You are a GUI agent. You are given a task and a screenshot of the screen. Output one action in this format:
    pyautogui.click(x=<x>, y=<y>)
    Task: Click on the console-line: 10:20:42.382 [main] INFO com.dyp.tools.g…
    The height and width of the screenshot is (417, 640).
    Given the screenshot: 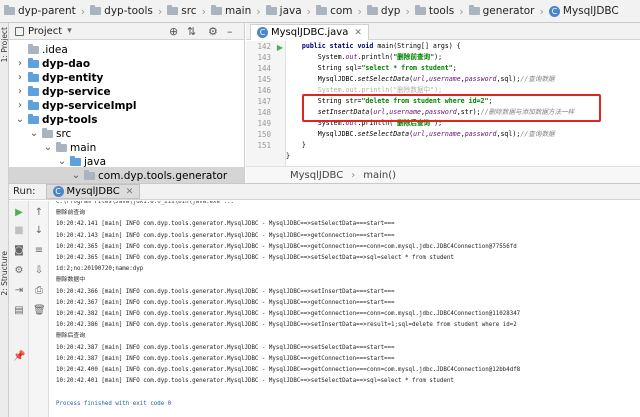 What is the action you would take?
    pyautogui.click(x=288, y=314)
    